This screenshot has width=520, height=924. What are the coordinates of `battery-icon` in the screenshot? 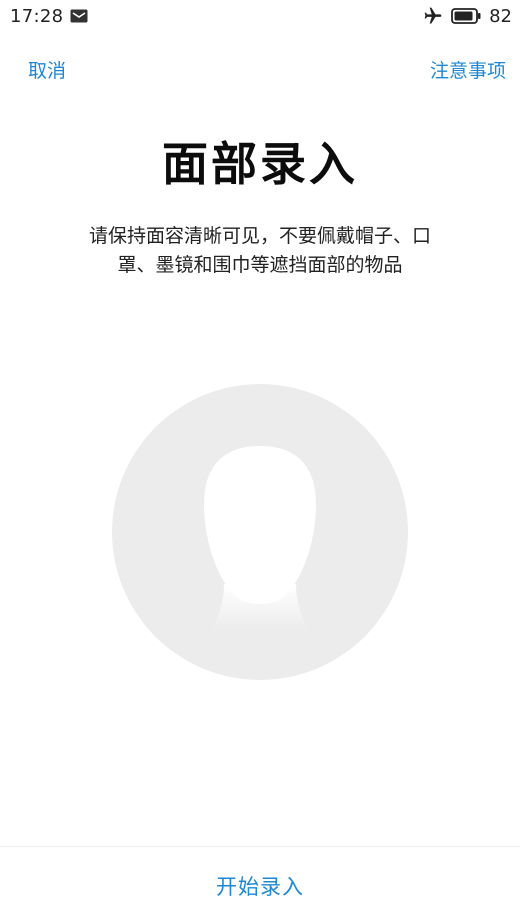 It's located at (466, 16).